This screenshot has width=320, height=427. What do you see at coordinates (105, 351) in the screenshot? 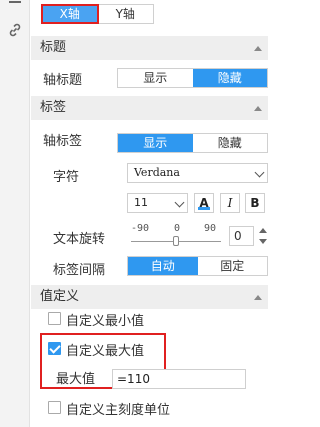
I see `custom-max-label: 自定义最大值` at bounding box center [105, 351].